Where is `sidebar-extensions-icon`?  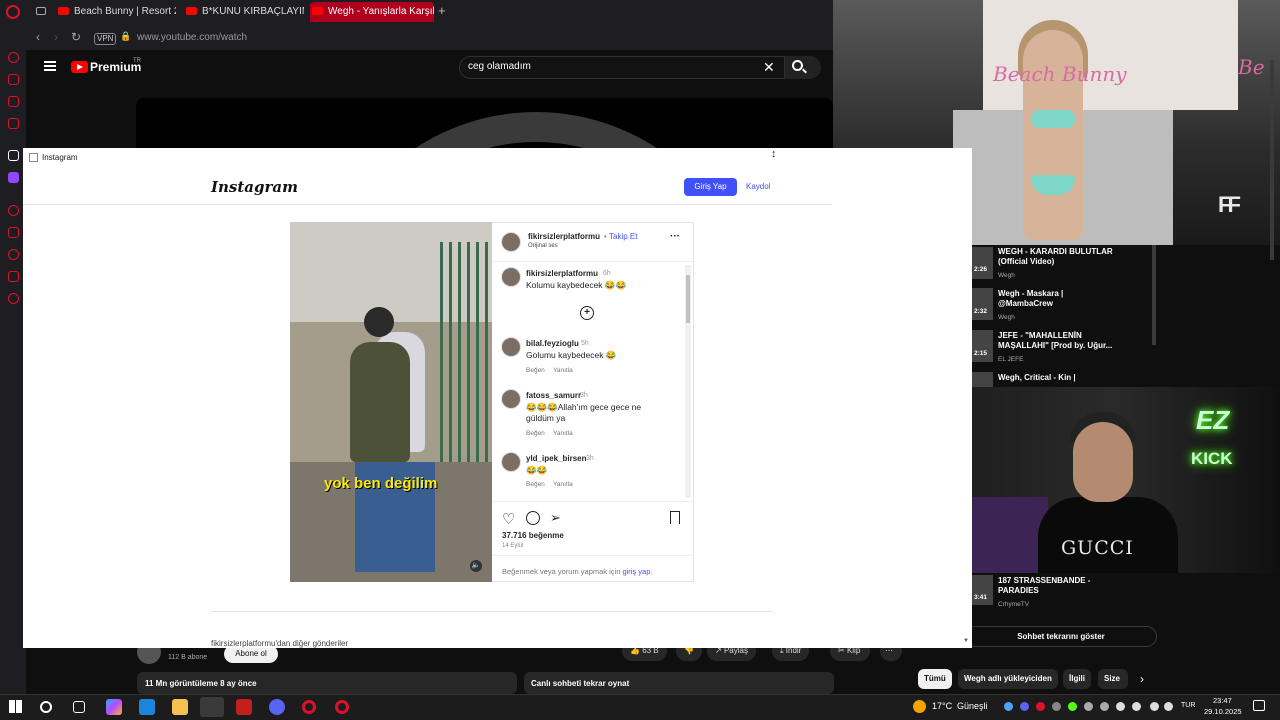 sidebar-extensions-icon is located at coordinates (13, 276).